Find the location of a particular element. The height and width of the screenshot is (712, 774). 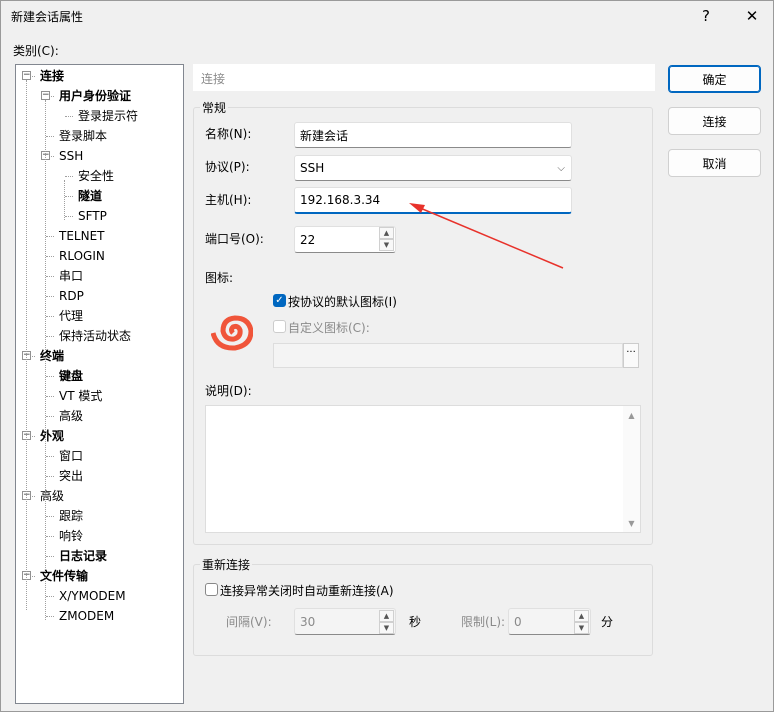

port-spinner: ▲ ▼ is located at coordinates (386, 239).